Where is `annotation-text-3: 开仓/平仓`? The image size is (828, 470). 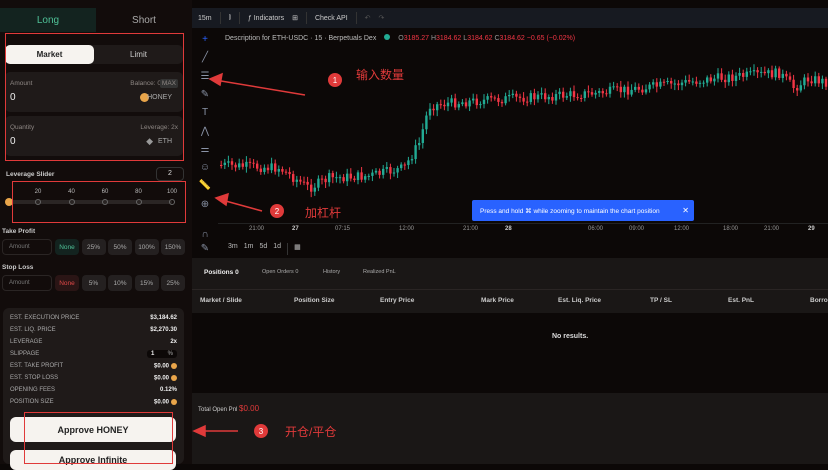 annotation-text-3: 开仓/平仓 is located at coordinates (311, 432).